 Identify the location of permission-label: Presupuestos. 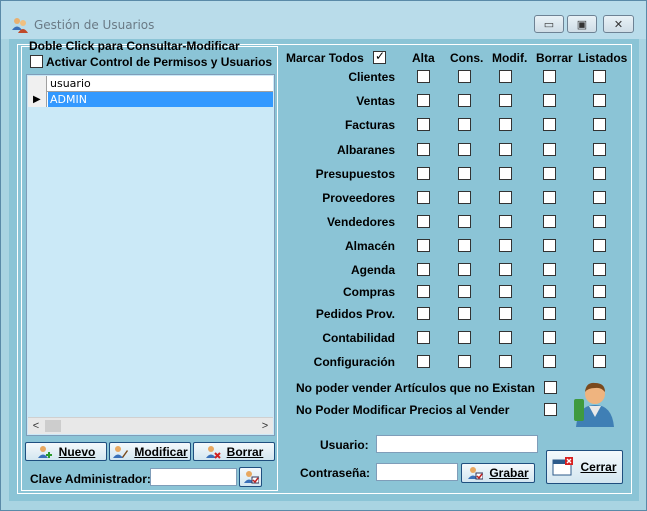
(355, 174).